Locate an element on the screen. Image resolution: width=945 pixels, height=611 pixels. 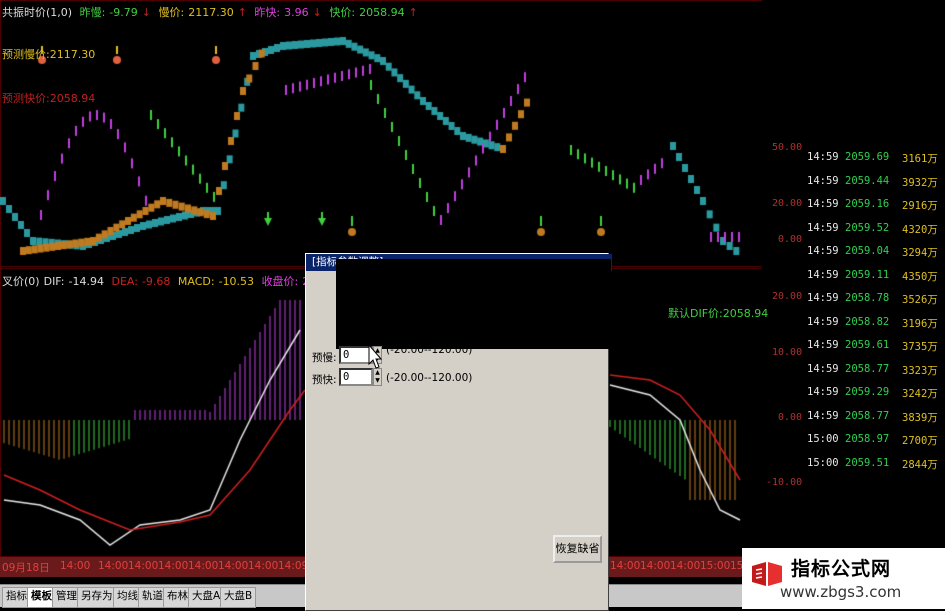
lower-title: 叉价(0) is located at coordinates (21, 281).